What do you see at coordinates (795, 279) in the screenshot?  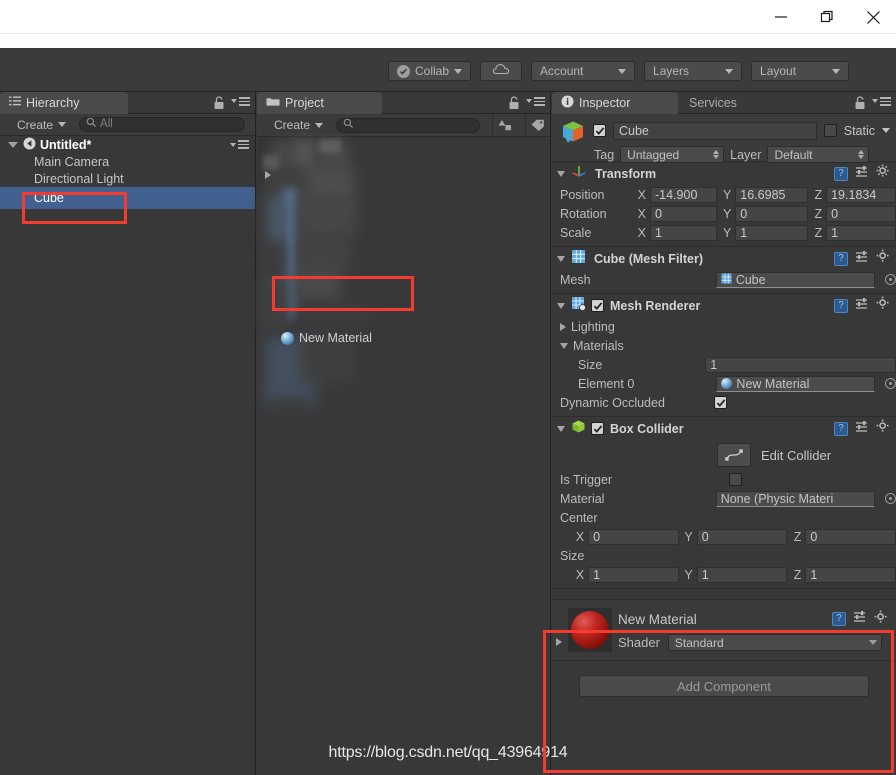 I see `mesh-object-field: Cube` at bounding box center [795, 279].